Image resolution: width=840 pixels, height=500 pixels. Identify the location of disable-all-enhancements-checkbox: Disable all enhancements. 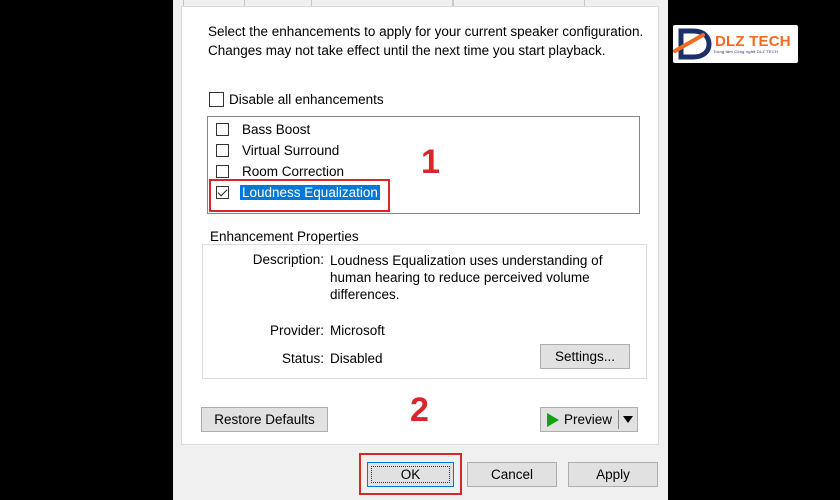
(296, 99).